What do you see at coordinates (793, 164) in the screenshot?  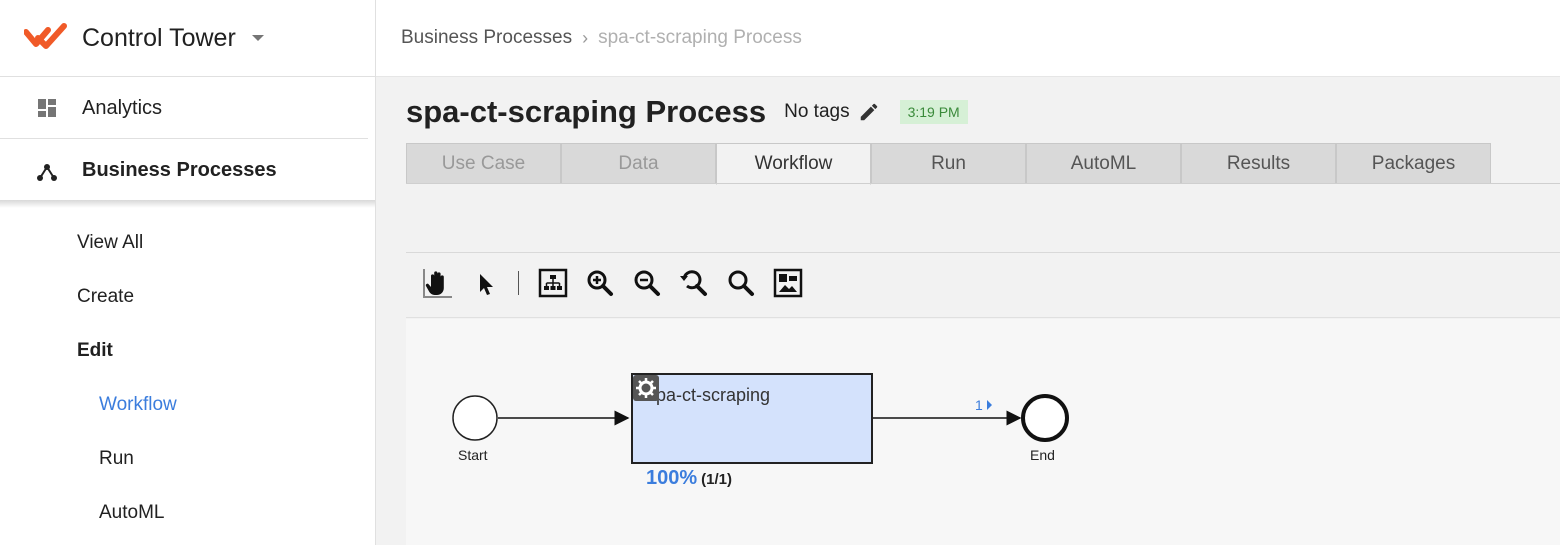 I see `tab-workflow: Workflow` at bounding box center [793, 164].